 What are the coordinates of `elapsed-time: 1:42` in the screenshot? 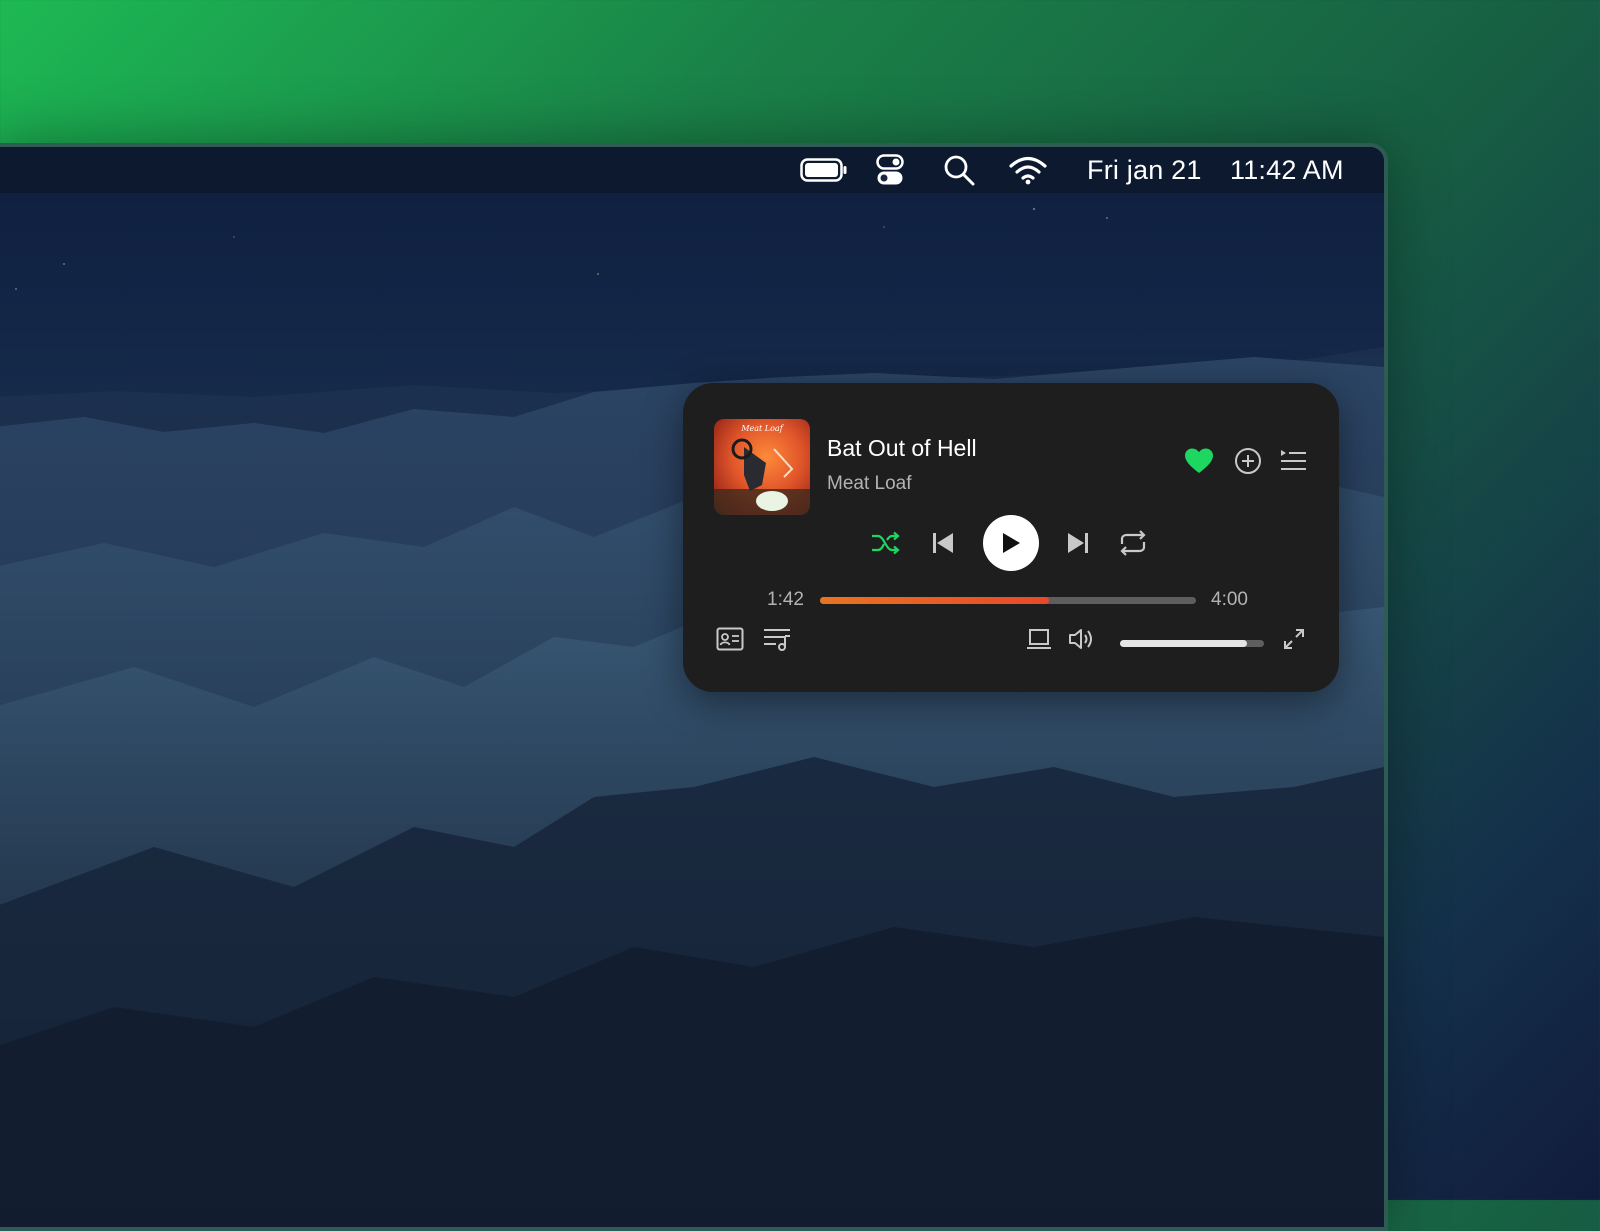 It's located at (785, 599).